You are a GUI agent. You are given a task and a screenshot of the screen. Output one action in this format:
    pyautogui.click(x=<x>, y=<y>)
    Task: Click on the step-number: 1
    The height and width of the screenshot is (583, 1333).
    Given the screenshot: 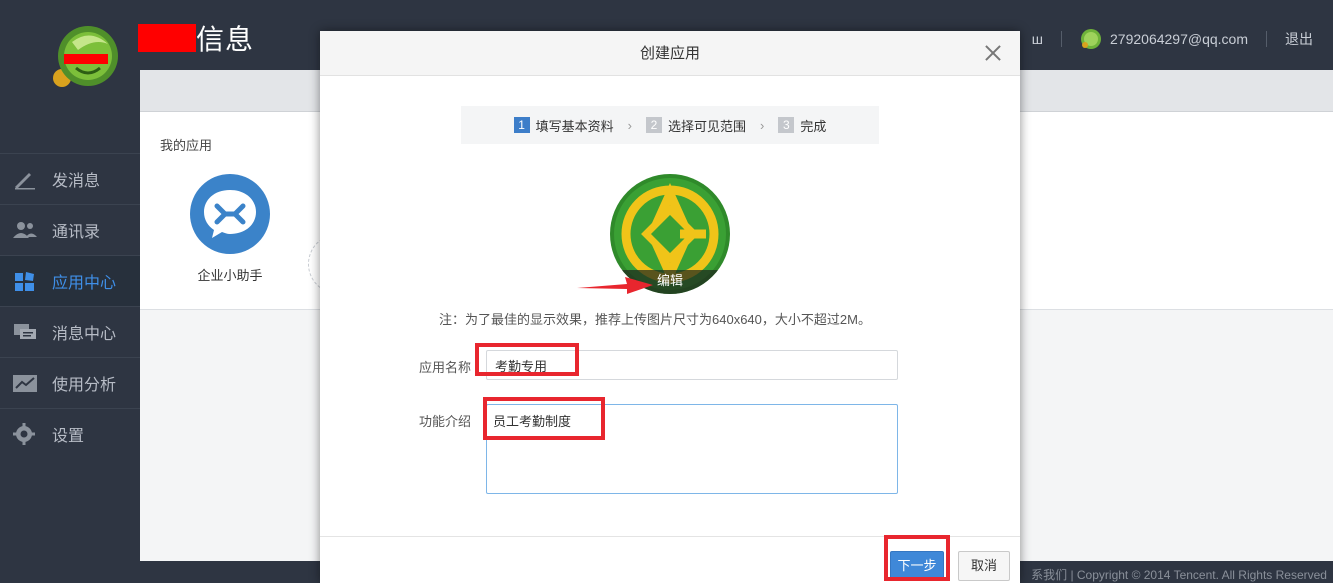 What is the action you would take?
    pyautogui.click(x=521, y=125)
    